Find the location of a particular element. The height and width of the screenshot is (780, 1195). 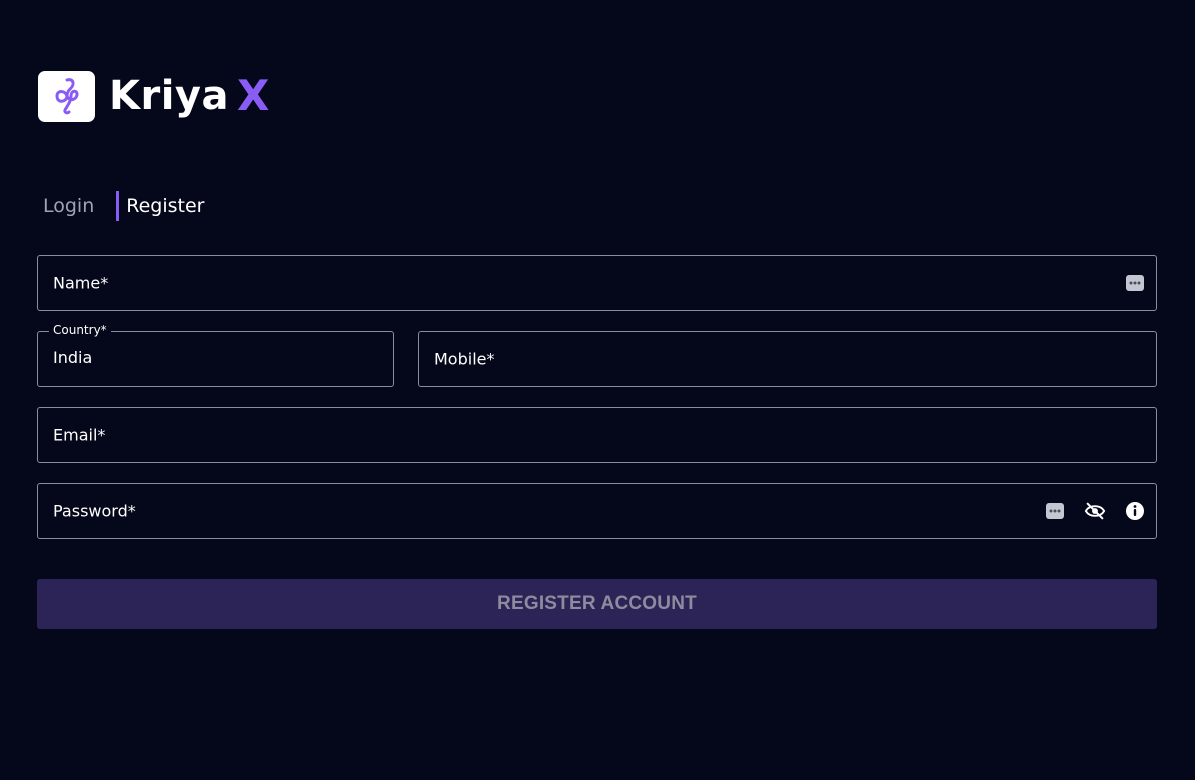

brand-logo: Kriya X is located at coordinates (154, 96).